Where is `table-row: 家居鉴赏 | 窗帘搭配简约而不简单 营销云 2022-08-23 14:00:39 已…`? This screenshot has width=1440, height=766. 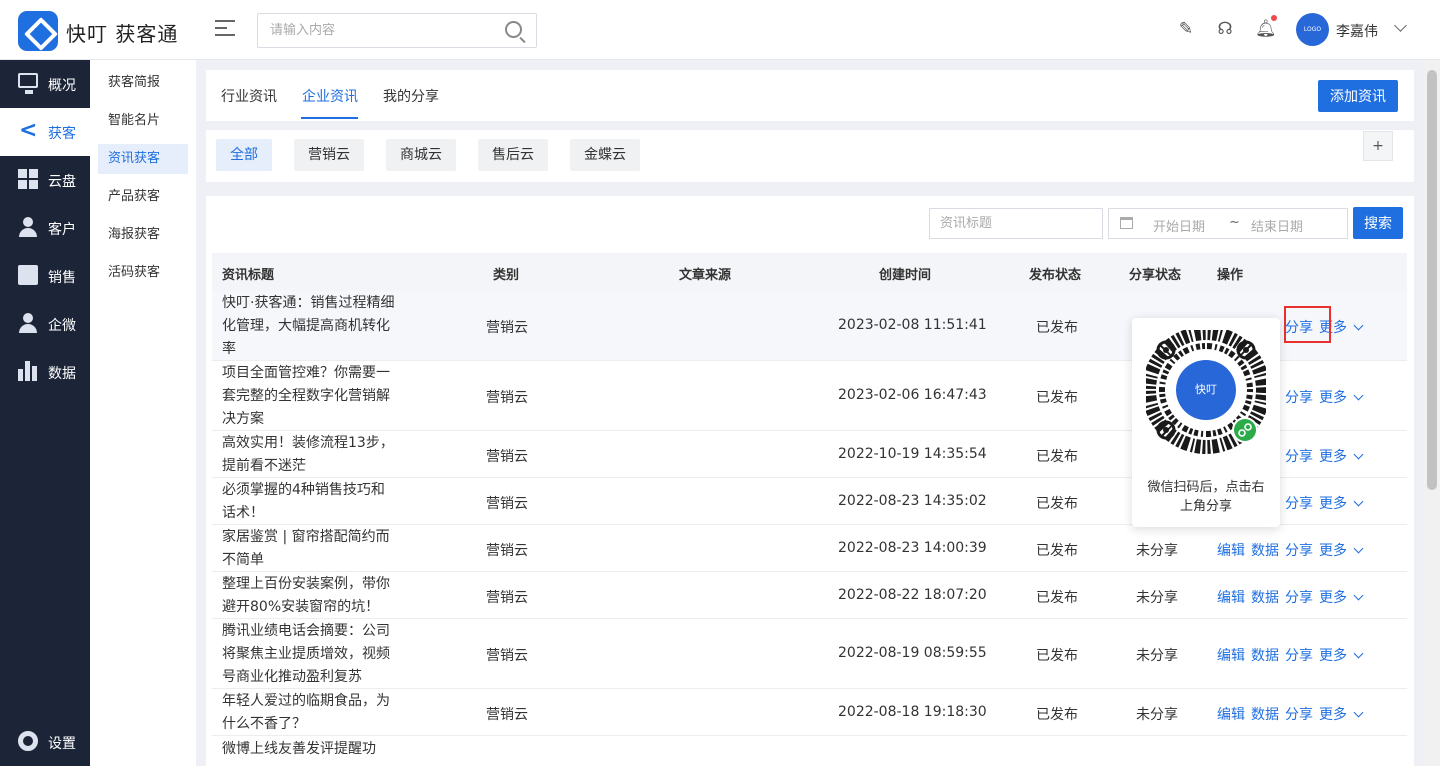 table-row: 家居鉴赏 | 窗帘搭配简约而不简单 营销云 2022-08-23 14:00:39 已… is located at coordinates (809, 548).